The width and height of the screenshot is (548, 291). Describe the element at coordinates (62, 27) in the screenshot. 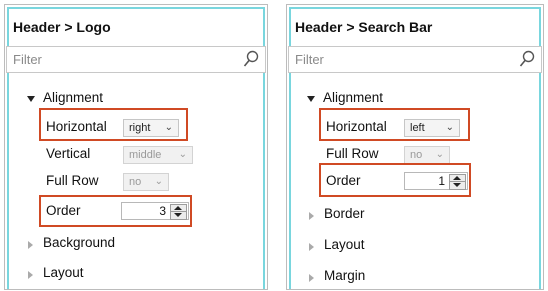

I see `panel-title: Header > Logo` at that location.